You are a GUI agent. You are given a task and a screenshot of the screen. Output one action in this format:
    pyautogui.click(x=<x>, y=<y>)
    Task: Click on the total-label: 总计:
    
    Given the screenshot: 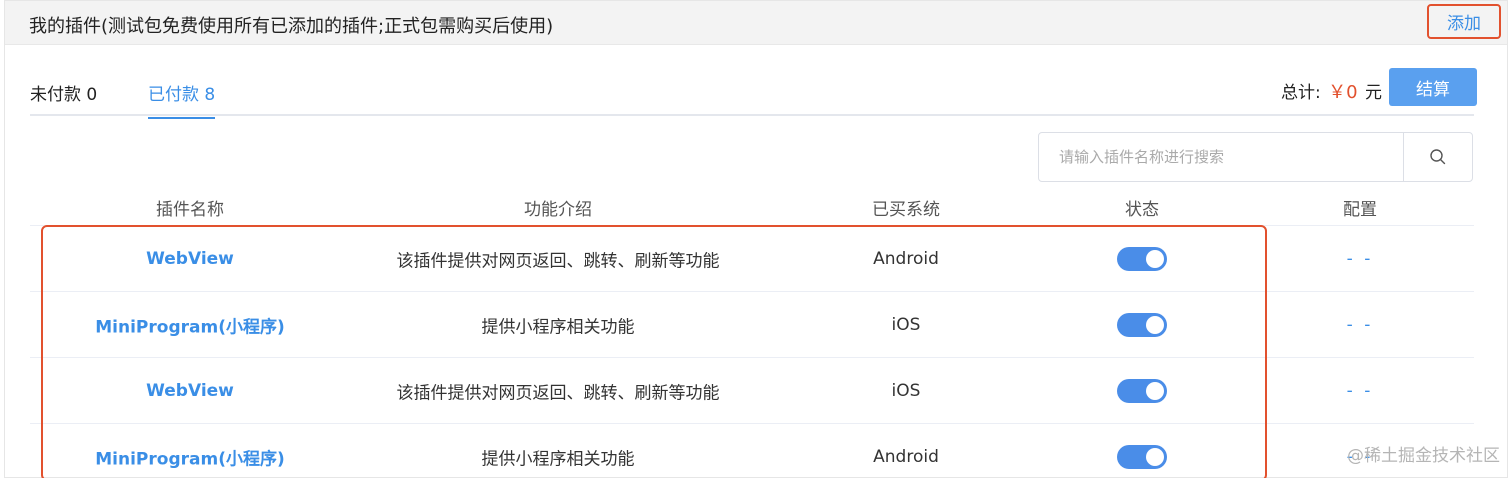 What is the action you would take?
    pyautogui.click(x=1301, y=93)
    